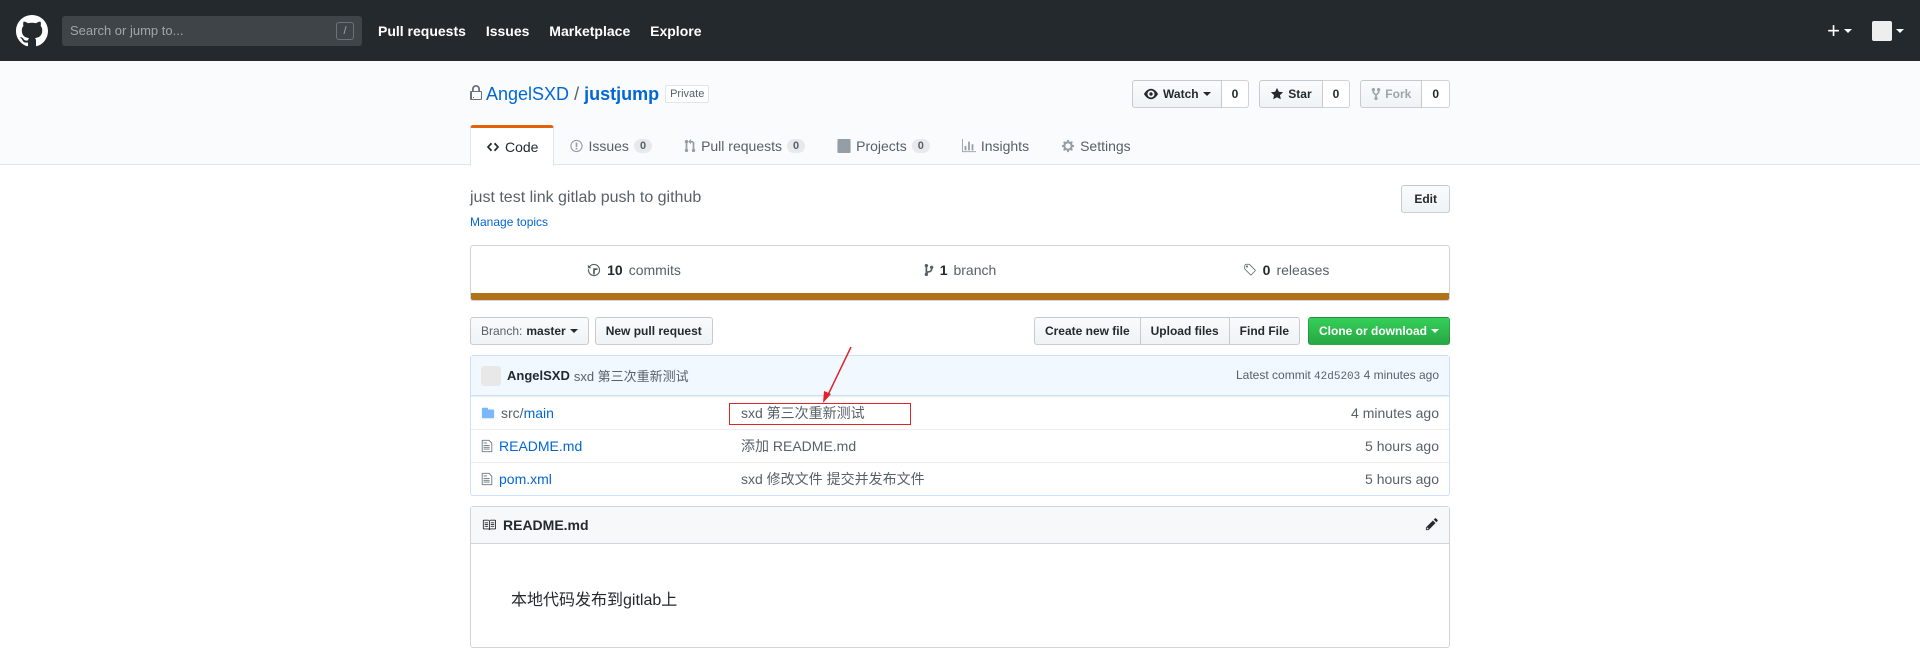 Image resolution: width=1920 pixels, height=668 pixels. I want to click on branch-name: master, so click(546, 331).